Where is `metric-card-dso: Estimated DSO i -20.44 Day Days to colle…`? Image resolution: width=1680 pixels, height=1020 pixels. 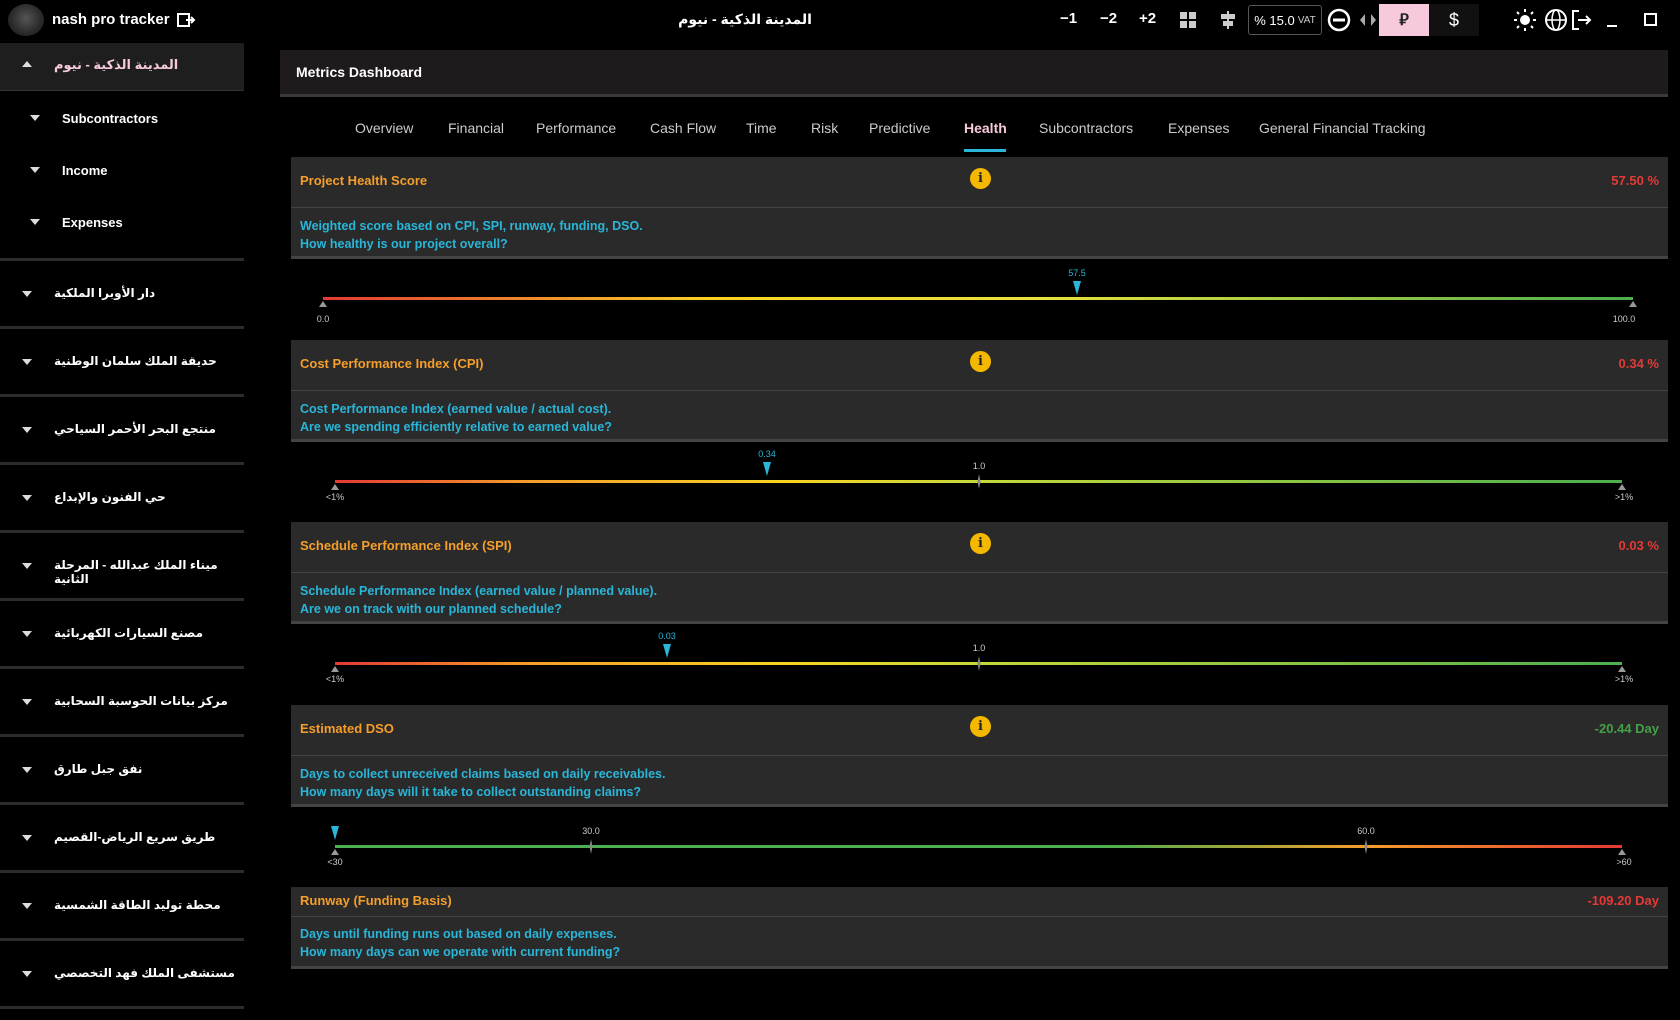 metric-card-dso: Estimated DSO i -20.44 Day Days to colle… is located at coordinates (979, 756).